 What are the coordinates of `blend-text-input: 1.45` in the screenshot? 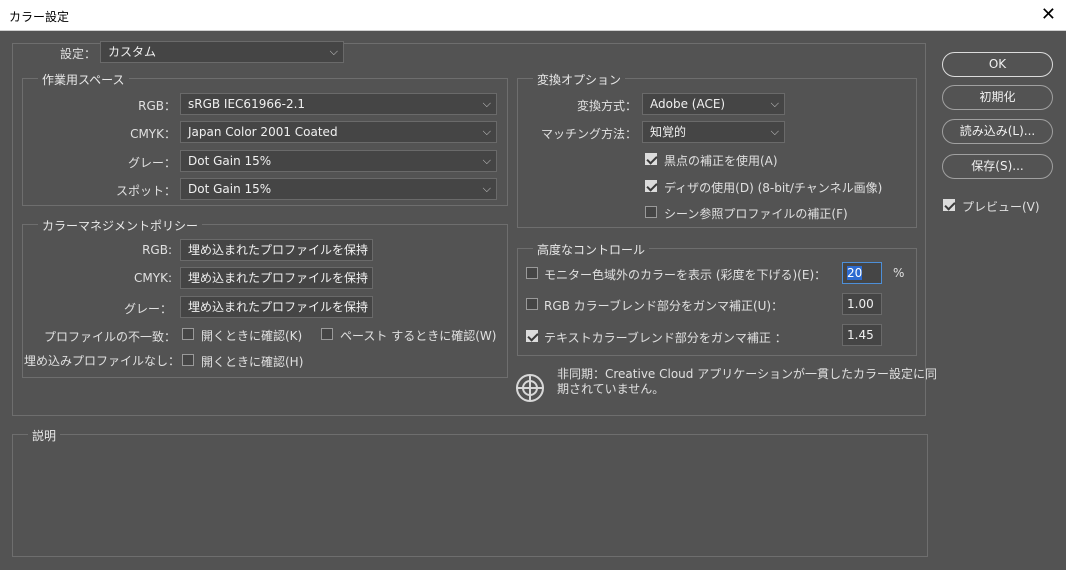 It's located at (862, 335).